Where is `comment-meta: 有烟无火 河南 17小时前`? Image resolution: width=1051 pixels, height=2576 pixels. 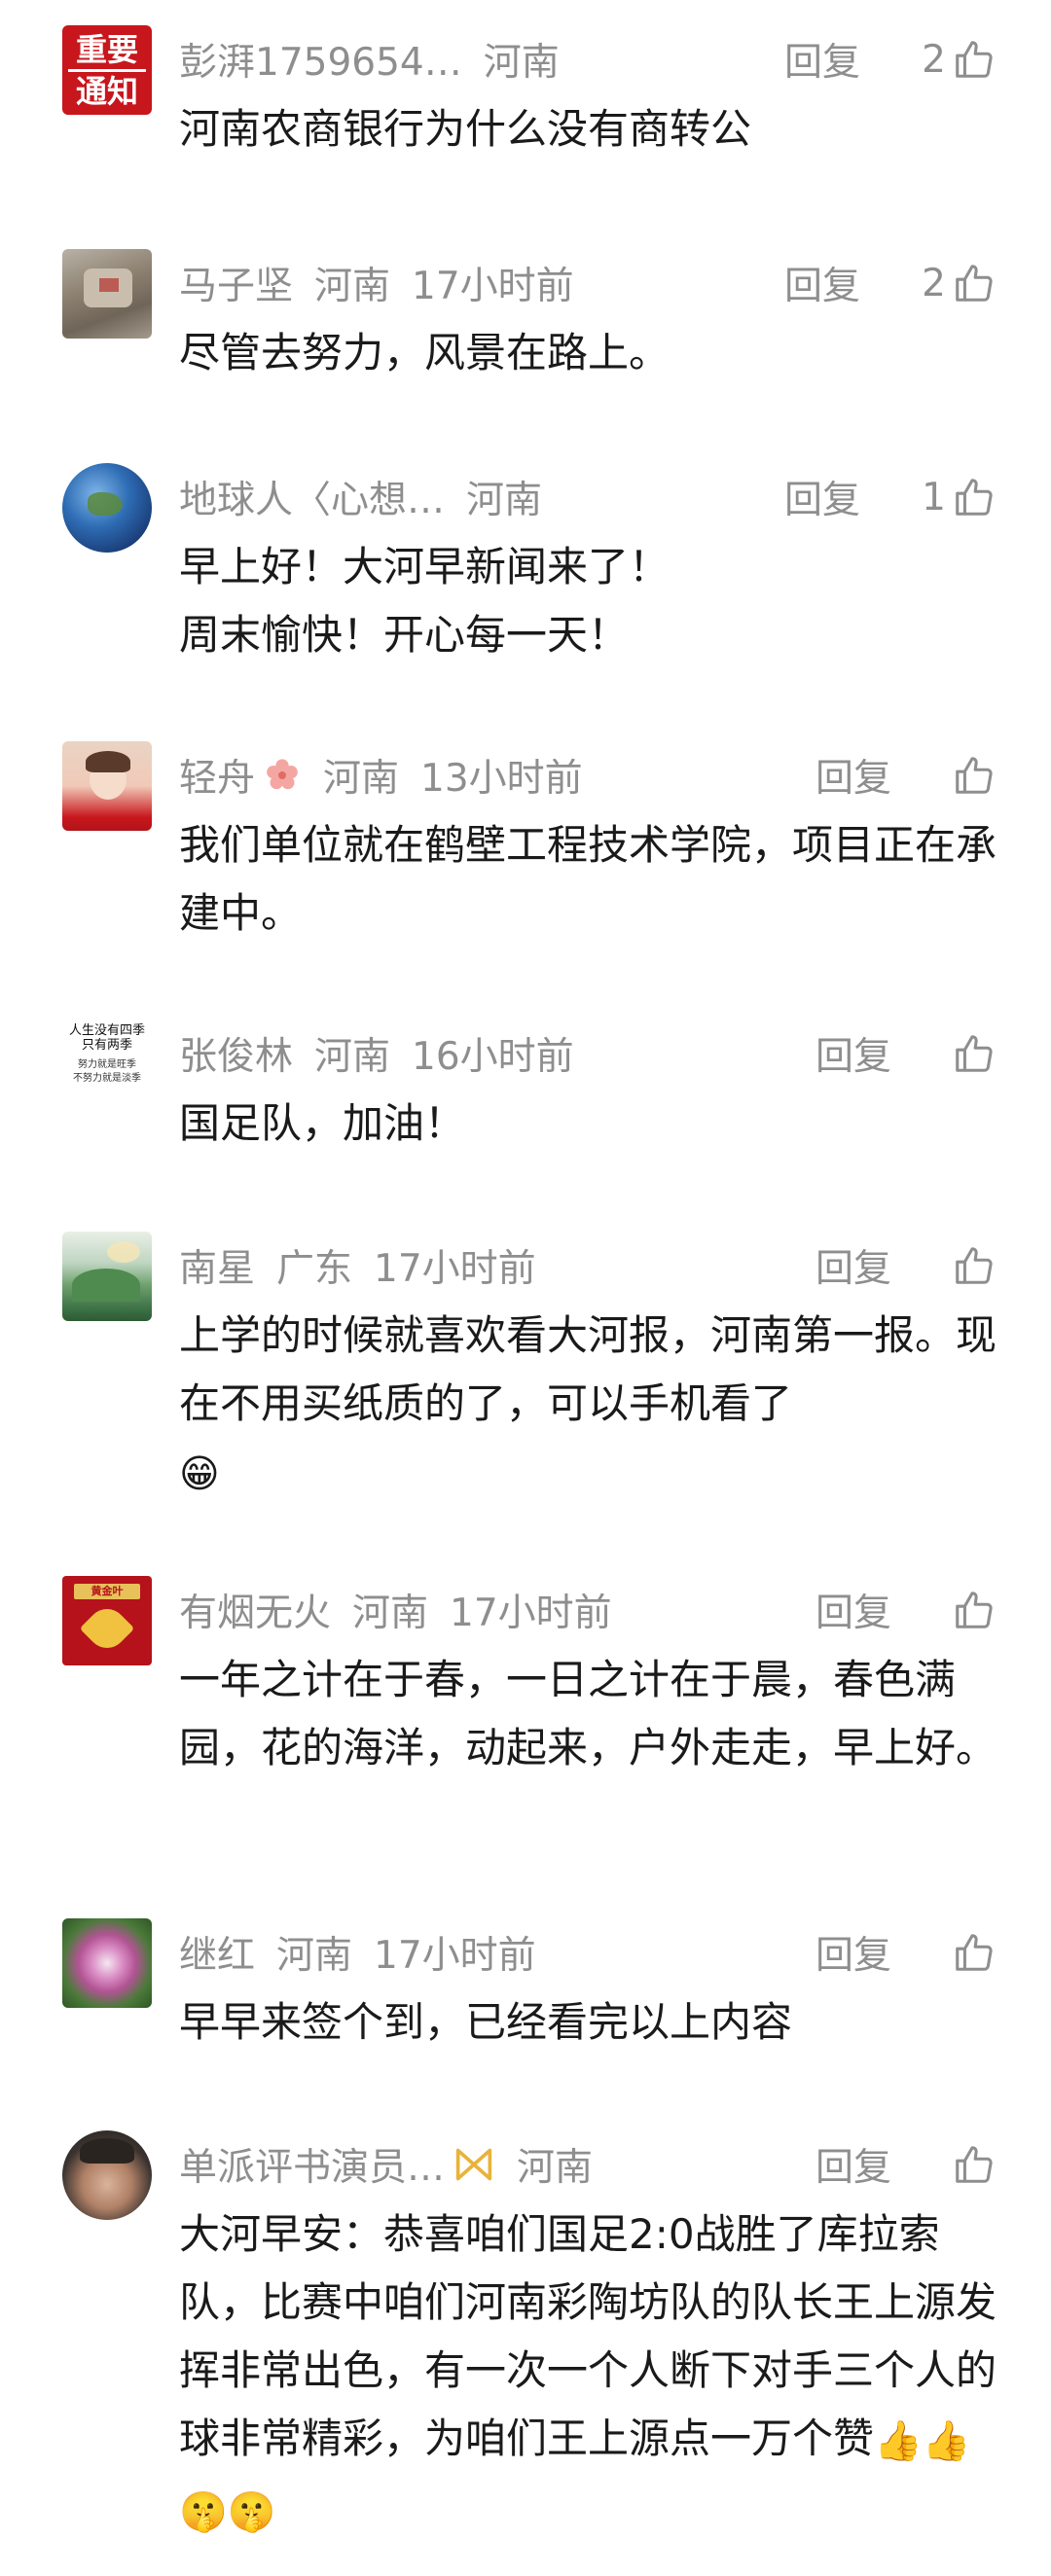
comment-meta: 有烟无火 河南 17小时前 is located at coordinates (395, 1610).